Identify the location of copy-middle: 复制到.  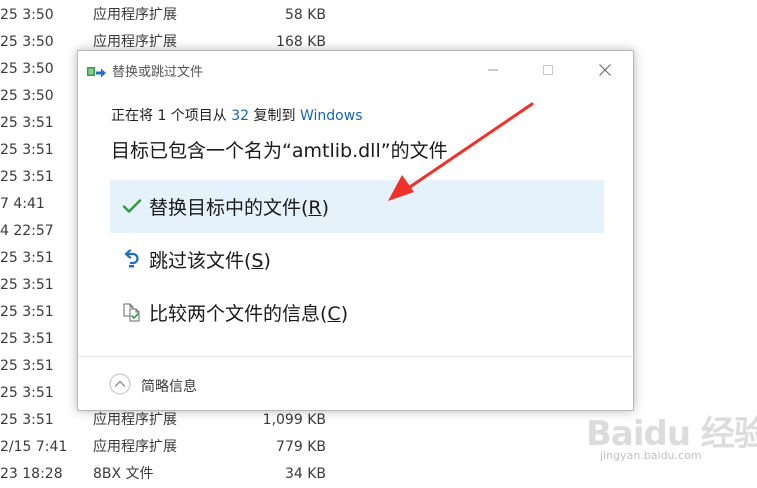
(274, 116).